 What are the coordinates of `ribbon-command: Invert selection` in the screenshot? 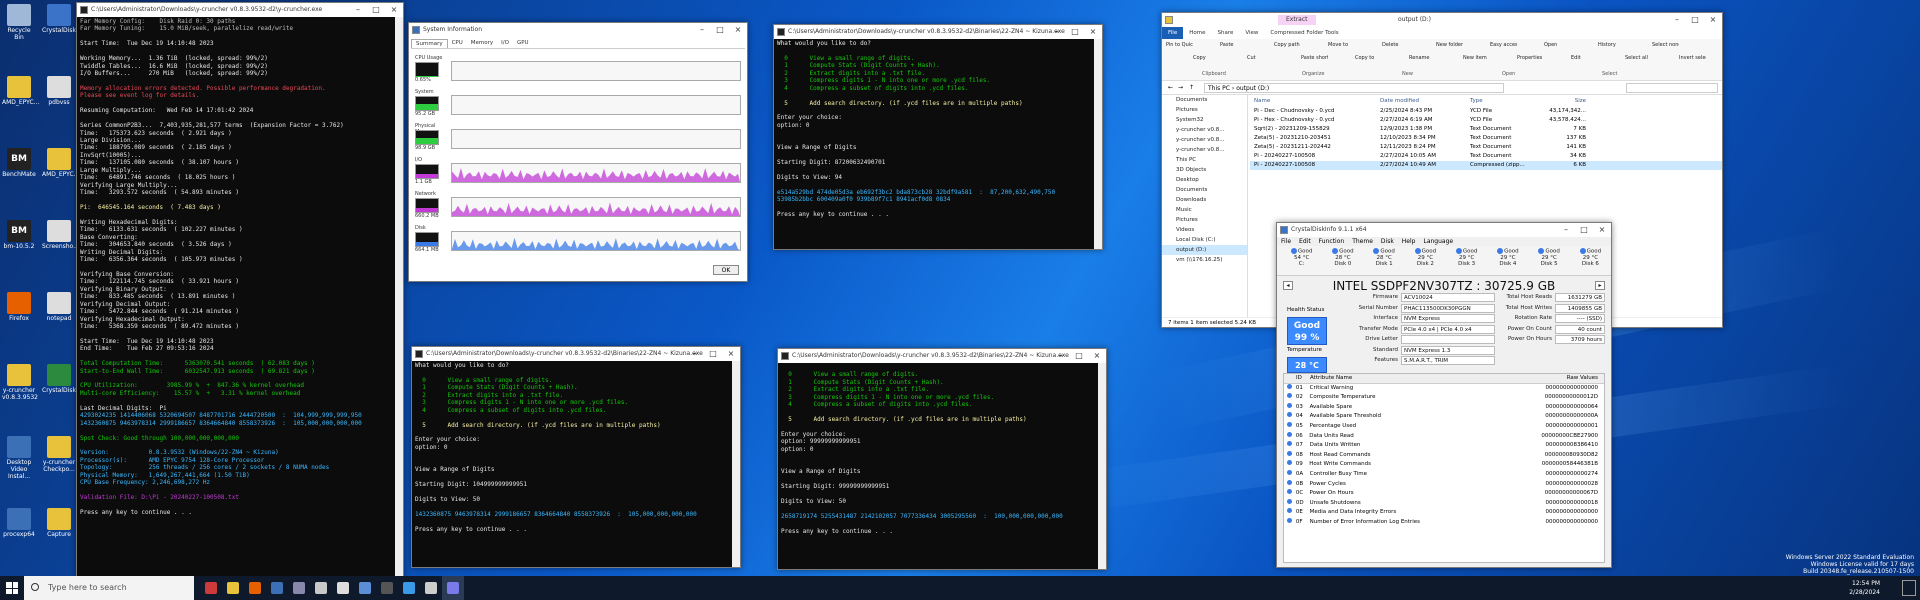 It's located at (1692, 58).